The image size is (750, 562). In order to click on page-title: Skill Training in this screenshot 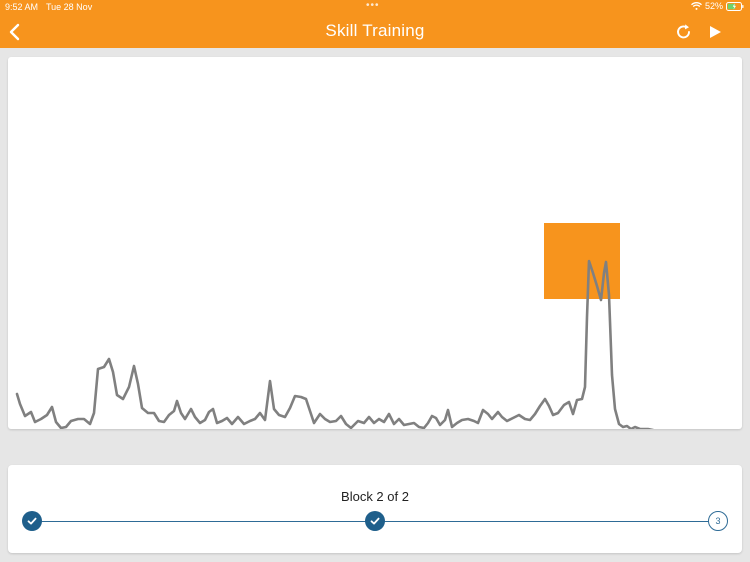, I will do `click(375, 30)`.